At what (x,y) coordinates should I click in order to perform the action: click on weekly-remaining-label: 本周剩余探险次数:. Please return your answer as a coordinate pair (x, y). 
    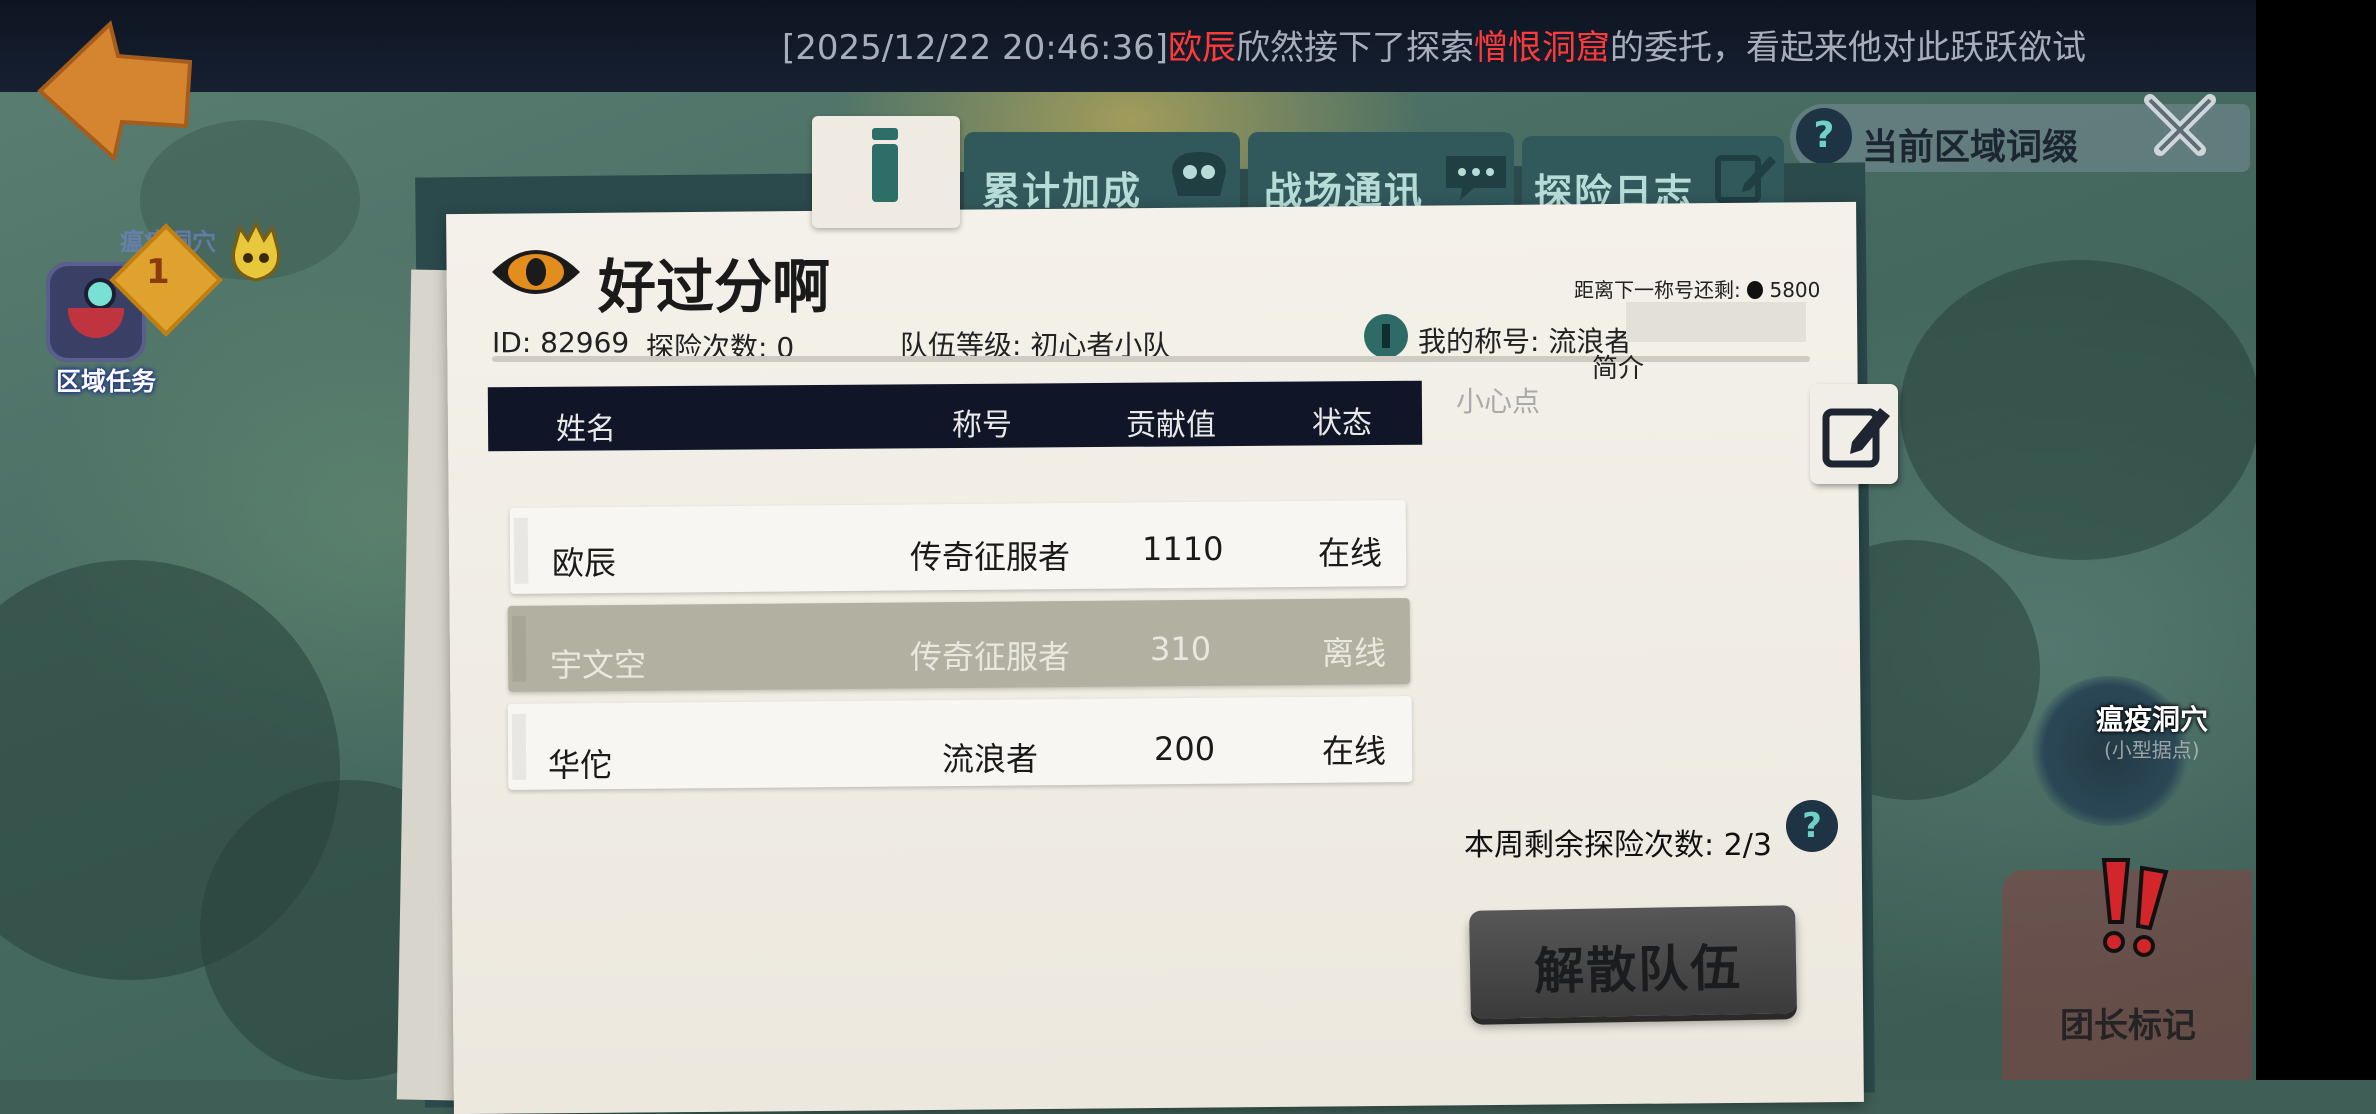
    Looking at the image, I should click on (1589, 845).